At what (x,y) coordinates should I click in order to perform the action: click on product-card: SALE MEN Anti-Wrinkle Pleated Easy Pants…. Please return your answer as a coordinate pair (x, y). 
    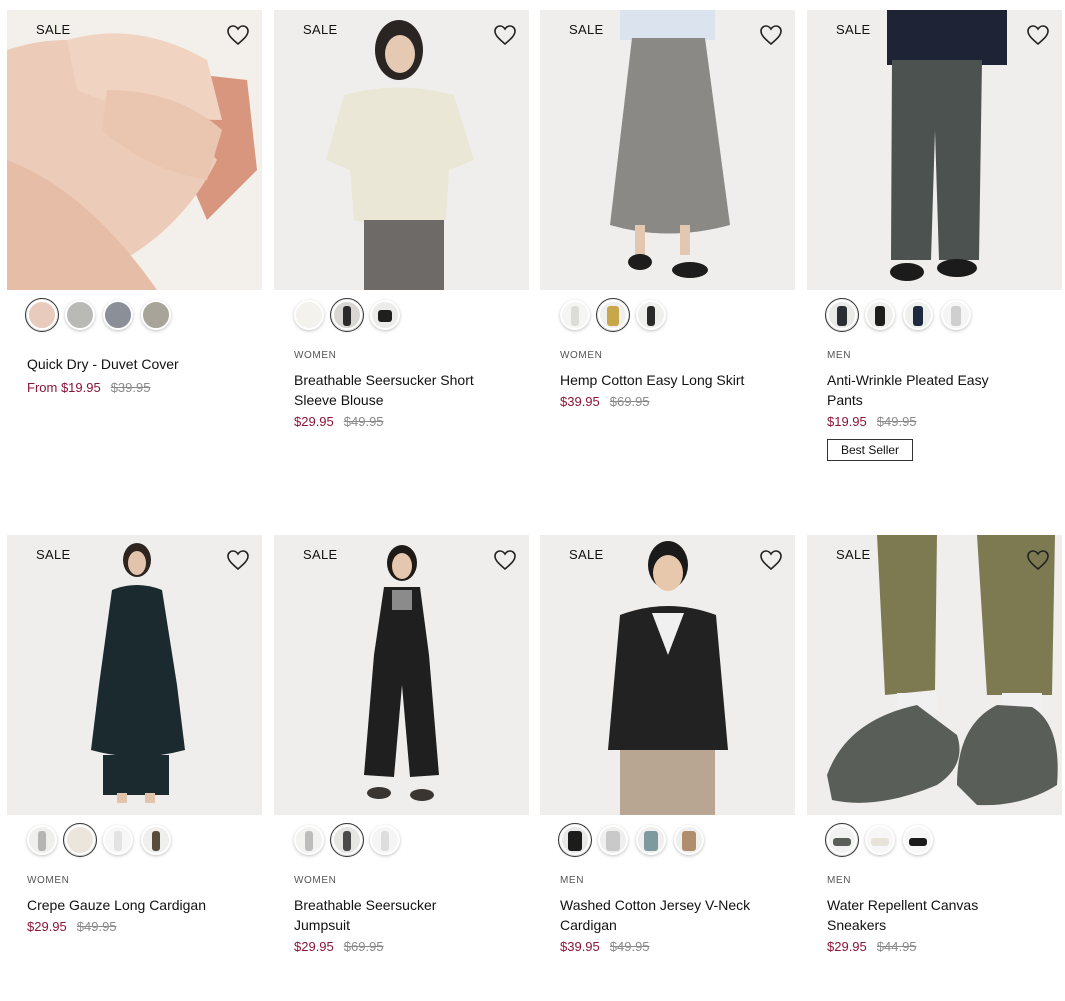
    Looking at the image, I should click on (934, 235).